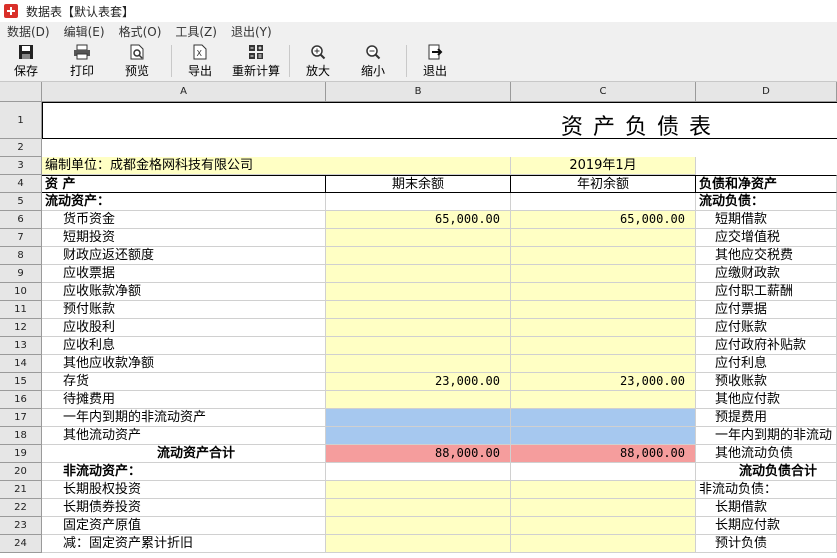  I want to click on liability-name-cell: 预收账款, so click(766, 382).